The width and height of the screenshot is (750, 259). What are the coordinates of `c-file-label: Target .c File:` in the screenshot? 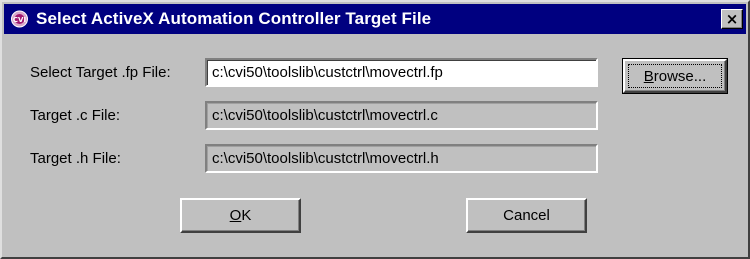 It's located at (75, 115).